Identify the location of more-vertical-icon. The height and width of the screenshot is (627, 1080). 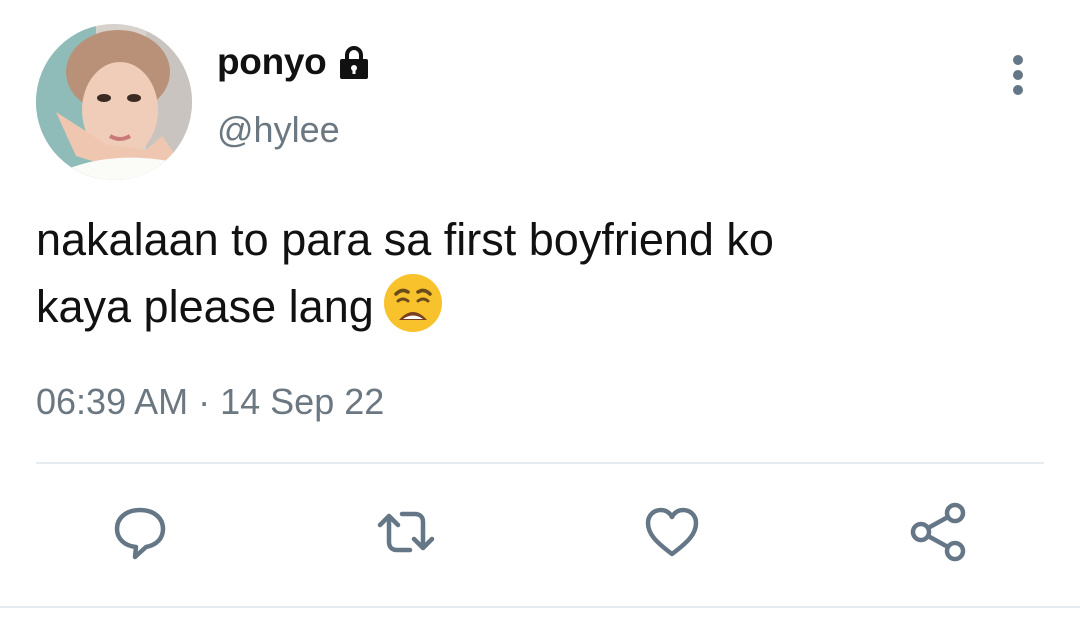
(1018, 75).